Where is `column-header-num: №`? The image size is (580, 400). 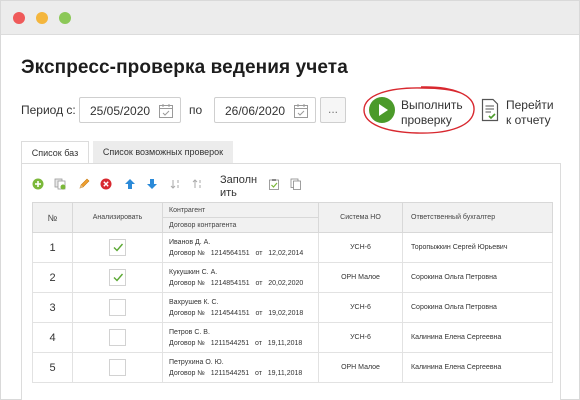
column-header-num: № is located at coordinates (52, 217).